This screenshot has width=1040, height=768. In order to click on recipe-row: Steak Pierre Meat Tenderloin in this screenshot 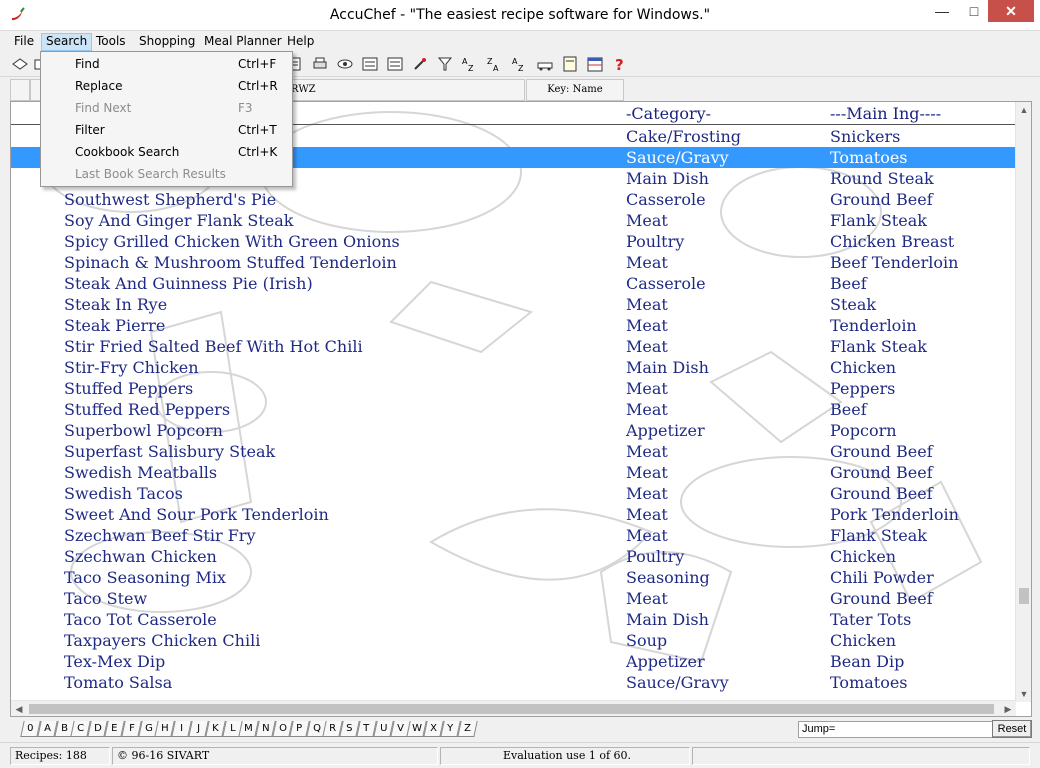, I will do `click(513, 325)`.